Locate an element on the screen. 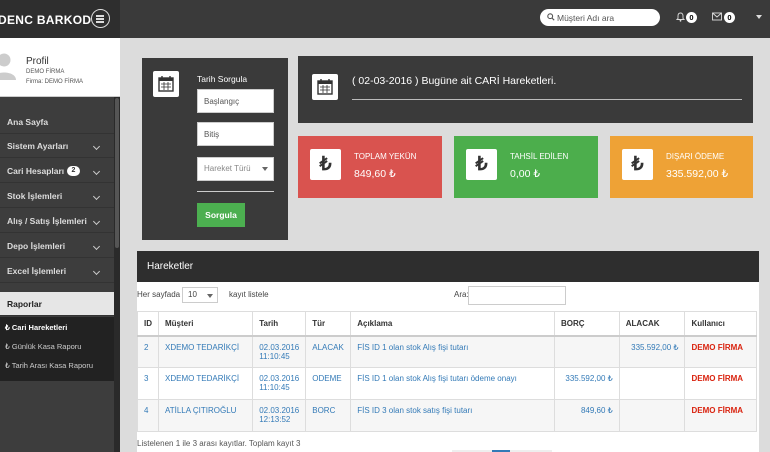 The height and width of the screenshot is (452, 770). sidebar-item-stock: Stok İşlemleri is located at coordinates (57, 196).